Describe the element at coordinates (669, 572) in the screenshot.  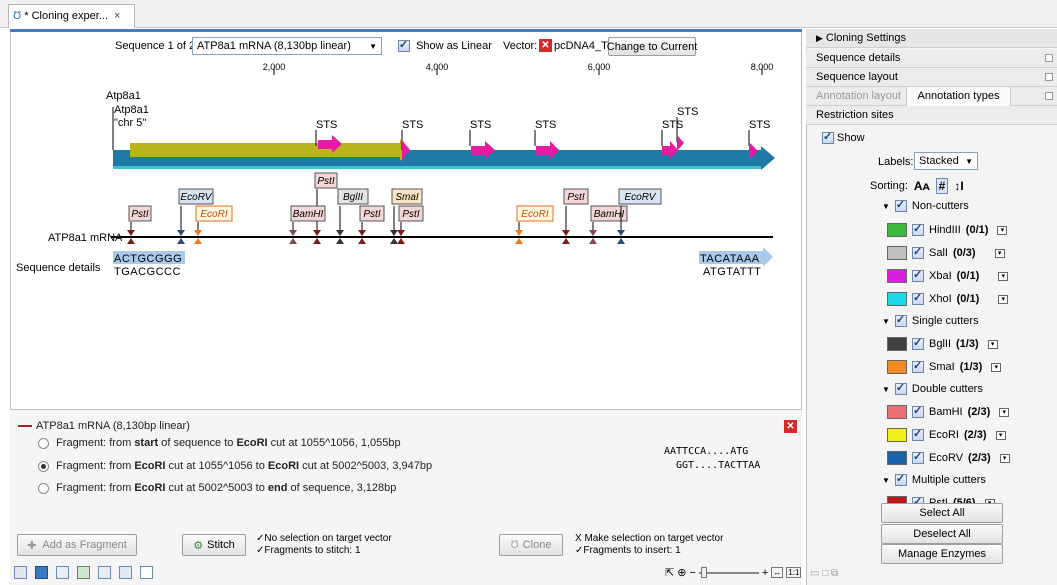
I see `pointer-icon: ⇱` at that location.